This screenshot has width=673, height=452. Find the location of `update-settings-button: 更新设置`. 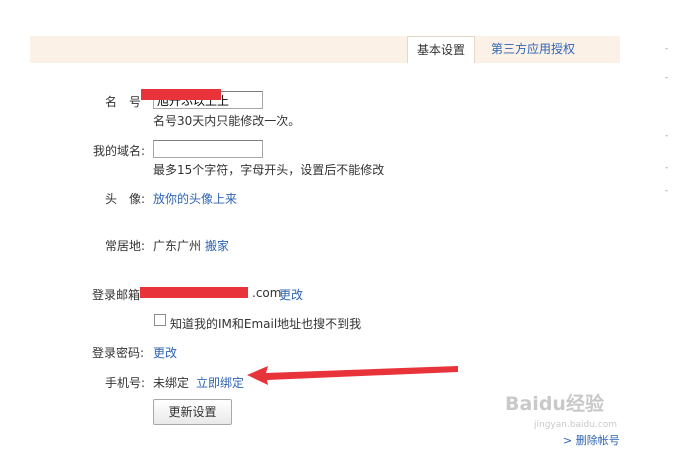

update-settings-button: 更新设置 is located at coordinates (192, 412).